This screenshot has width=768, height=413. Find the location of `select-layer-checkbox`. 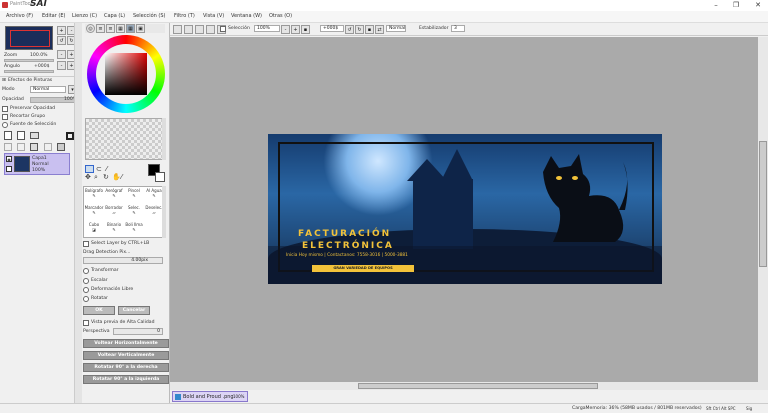

select-layer-checkbox is located at coordinates (86, 244).